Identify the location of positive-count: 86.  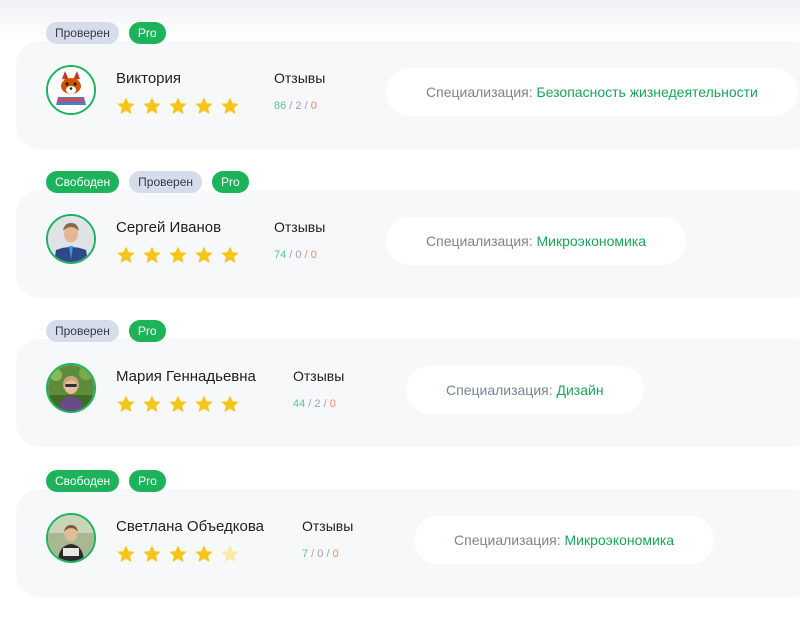
(280, 106).